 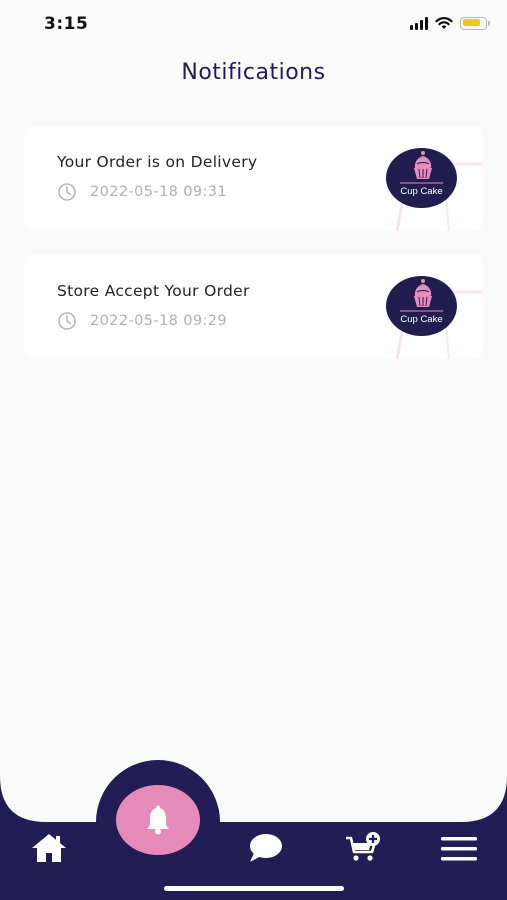 I want to click on chat-icon, so click(x=266, y=848).